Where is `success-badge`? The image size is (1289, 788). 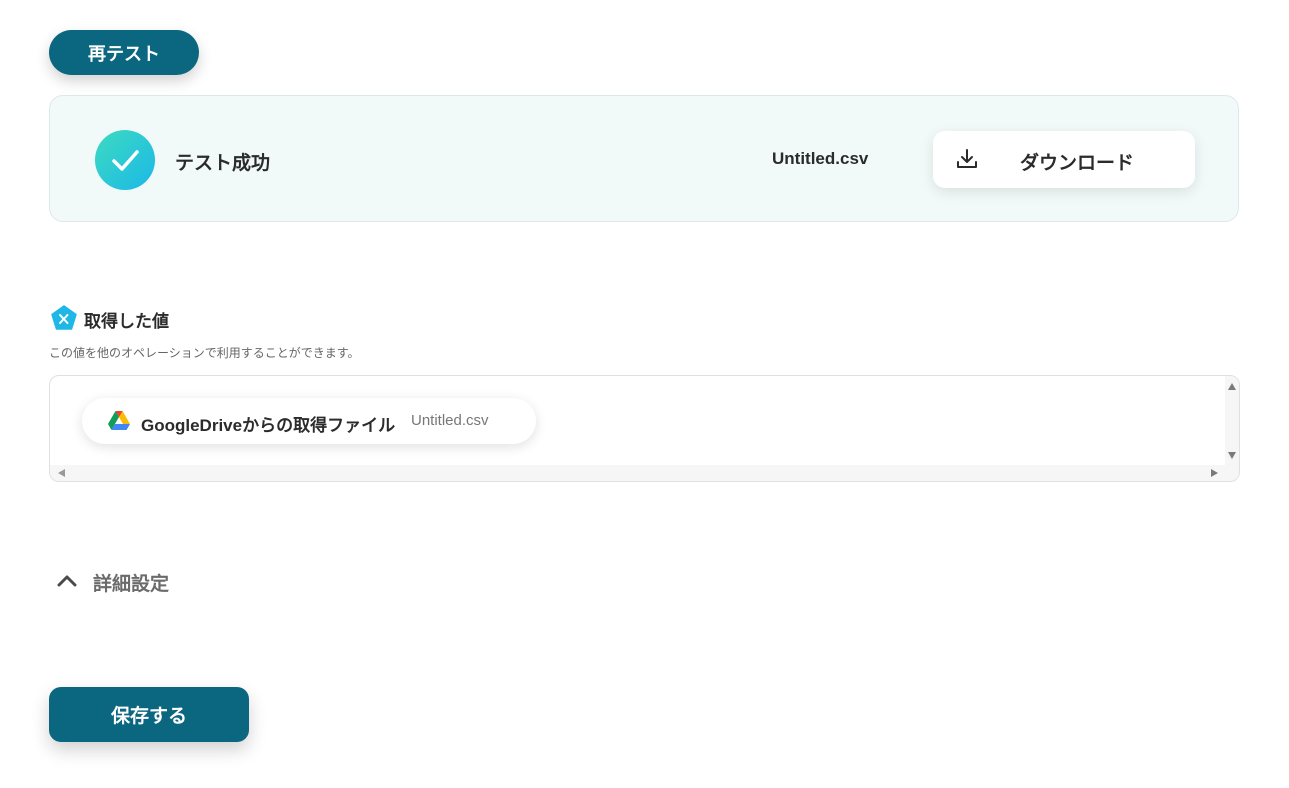
success-badge is located at coordinates (125, 160).